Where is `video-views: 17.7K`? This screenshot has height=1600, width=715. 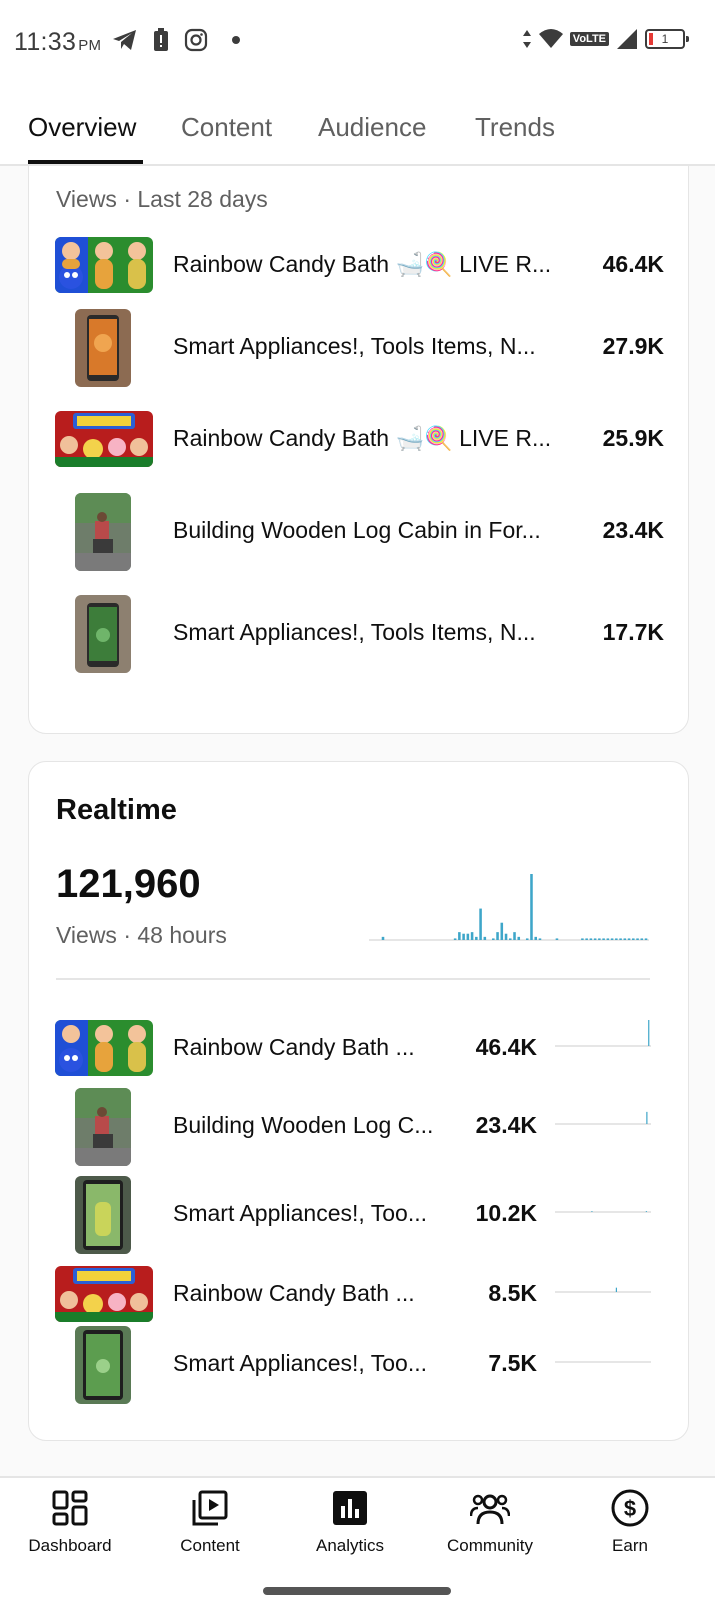 video-views: 17.7K is located at coordinates (633, 632).